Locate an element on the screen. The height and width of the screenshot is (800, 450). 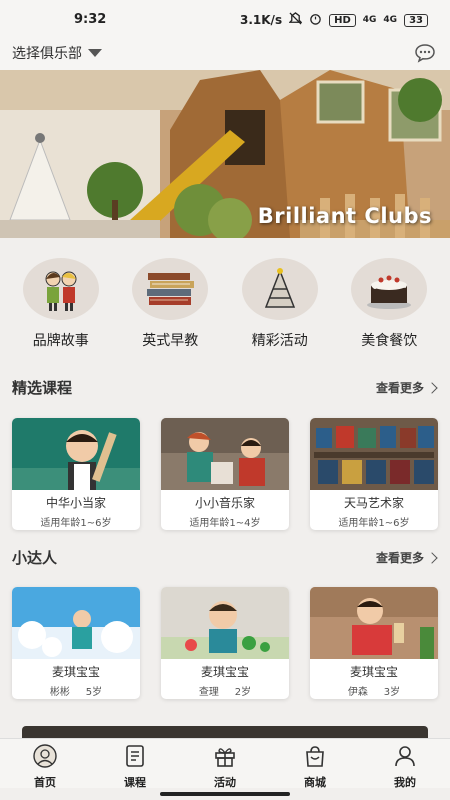
bottom-tab-bar: 首页 课程 活动 商城 我的 is located at coordinates (225, 763).